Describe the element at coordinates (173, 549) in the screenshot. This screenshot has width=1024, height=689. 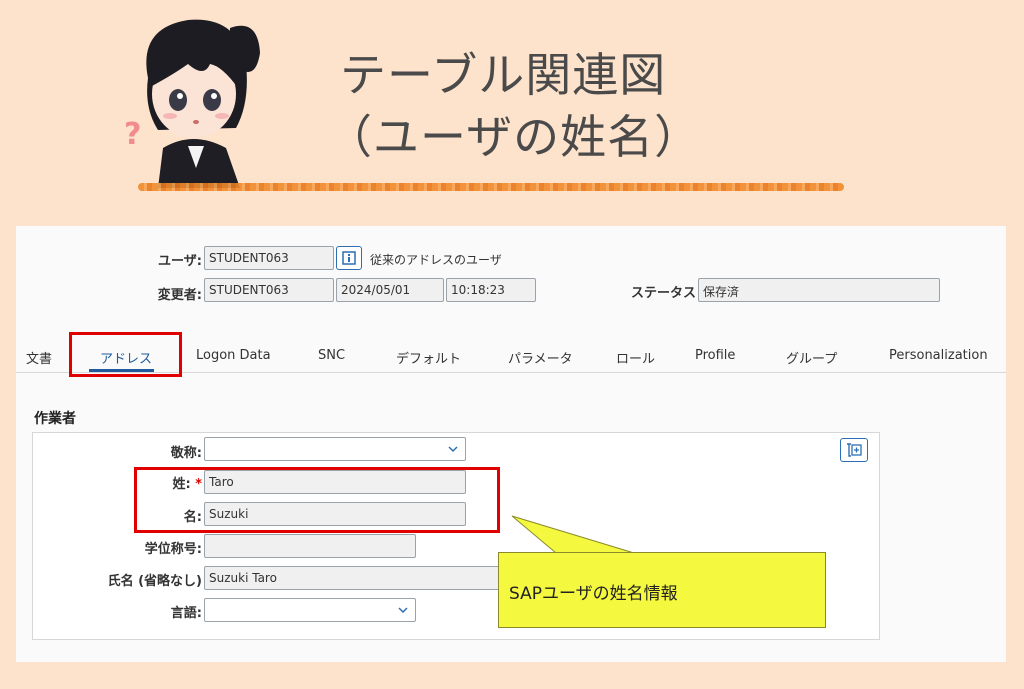
I see `academic-title-label: 学位称号:` at that location.